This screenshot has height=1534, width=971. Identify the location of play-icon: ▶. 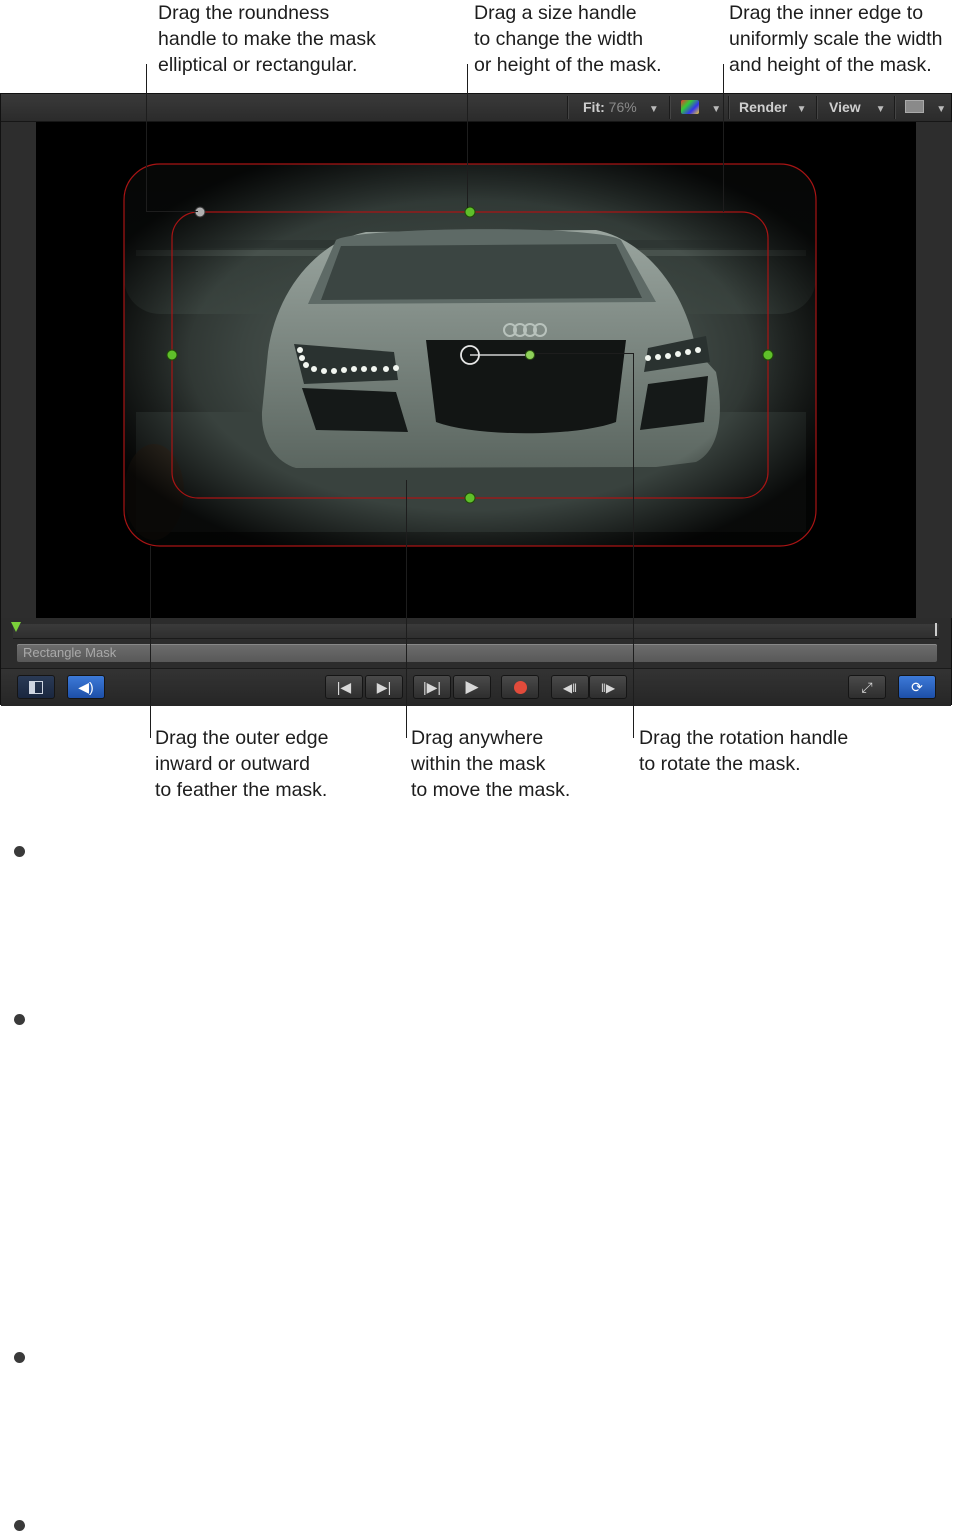
(472, 686).